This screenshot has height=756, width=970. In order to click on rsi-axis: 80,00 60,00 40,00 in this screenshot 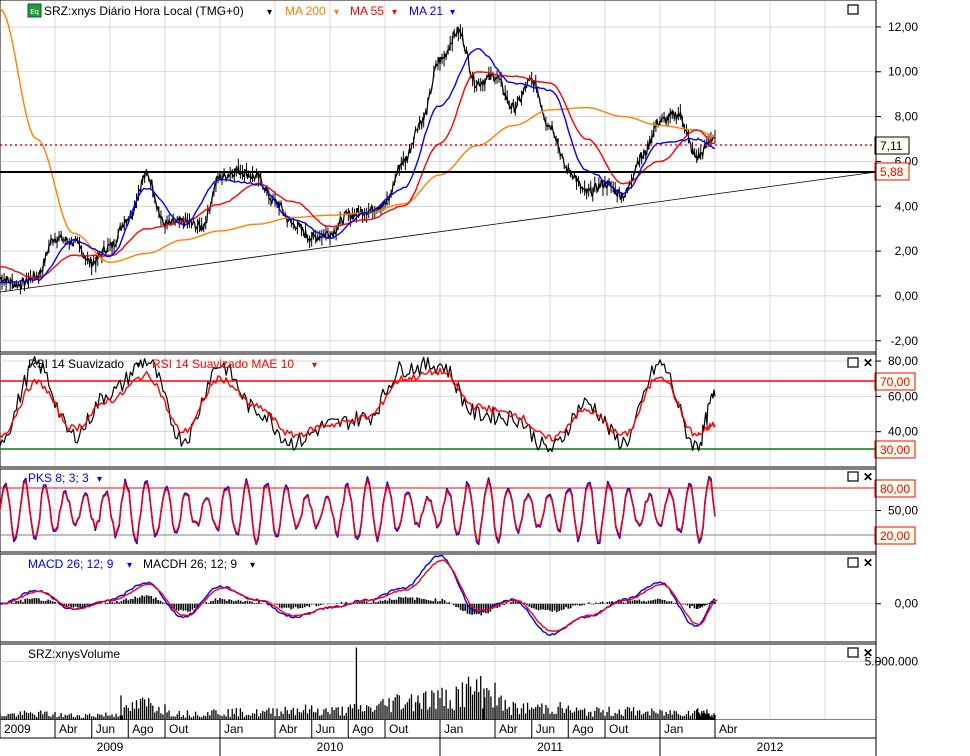, I will do `click(897, 396)`.